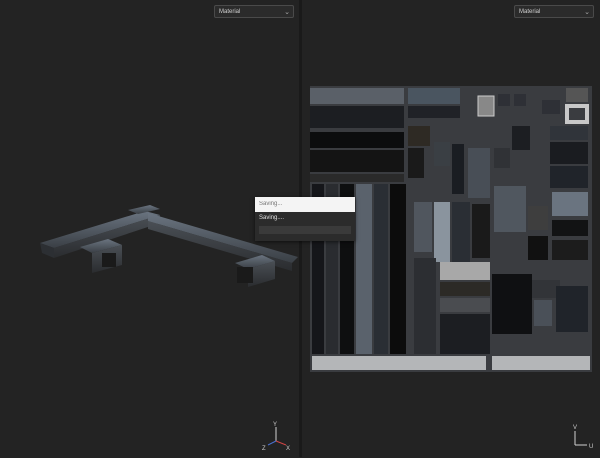 Image resolution: width=600 pixels, height=458 pixels. I want to click on uv-gizmo-icon: V U, so click(580, 436).